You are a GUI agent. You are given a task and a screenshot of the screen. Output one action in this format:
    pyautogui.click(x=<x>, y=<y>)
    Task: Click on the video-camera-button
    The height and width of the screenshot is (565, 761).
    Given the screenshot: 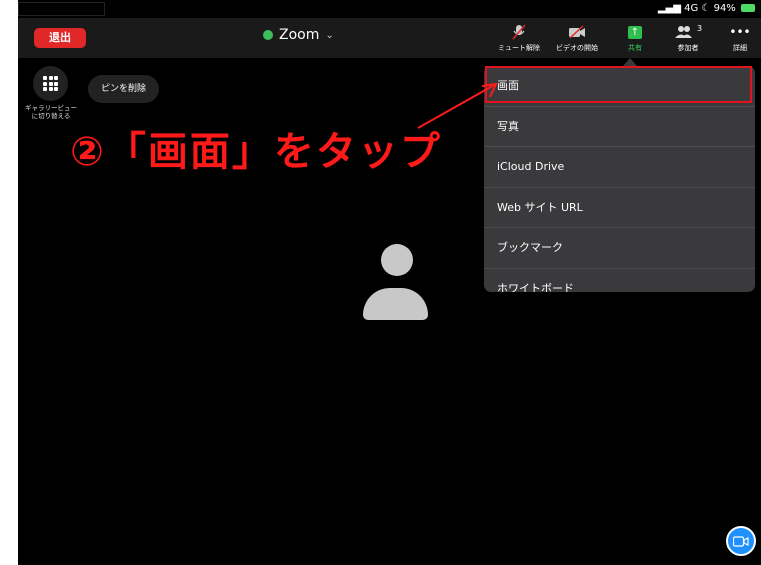 What is the action you would take?
    pyautogui.click(x=741, y=541)
    